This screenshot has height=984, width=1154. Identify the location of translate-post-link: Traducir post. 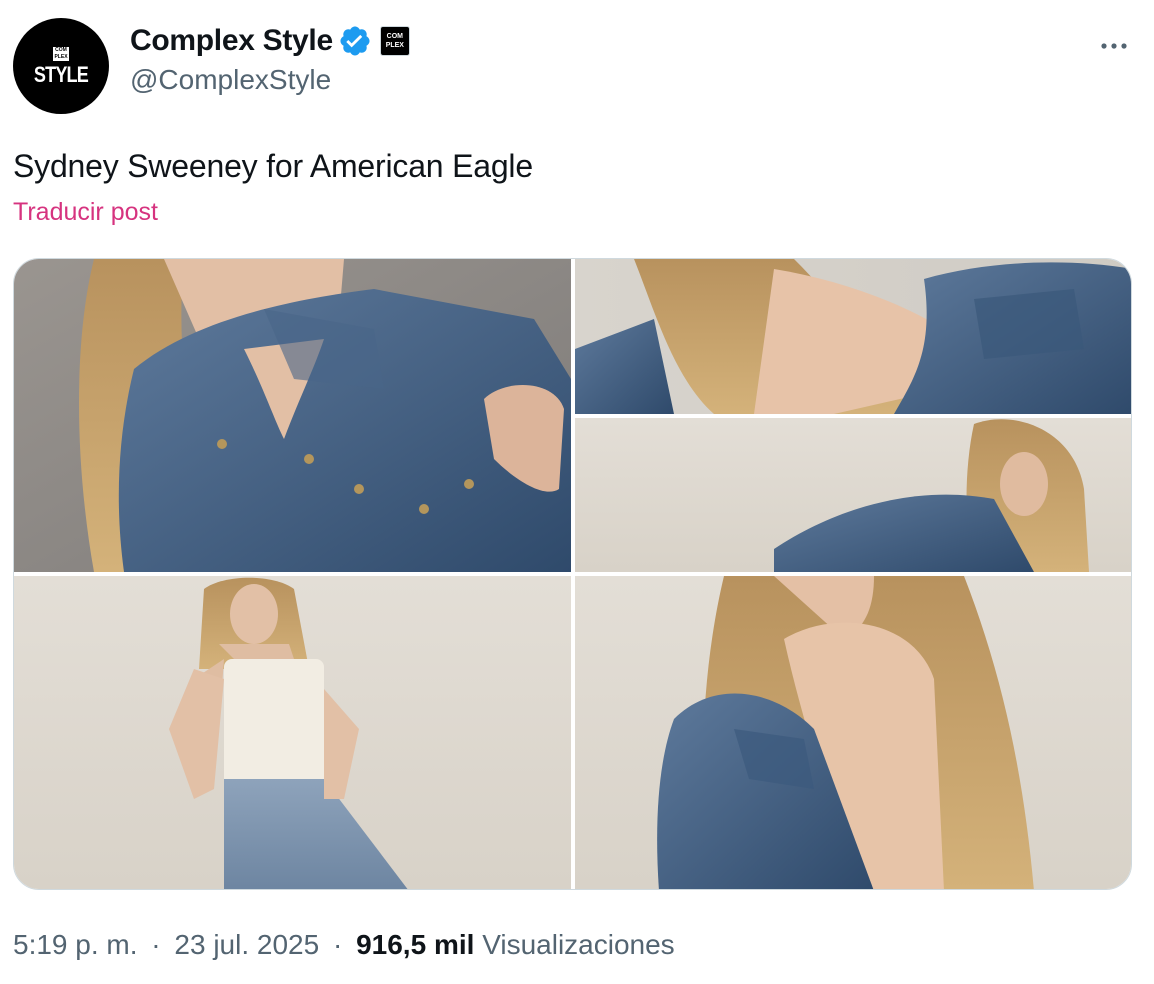
(85, 212).